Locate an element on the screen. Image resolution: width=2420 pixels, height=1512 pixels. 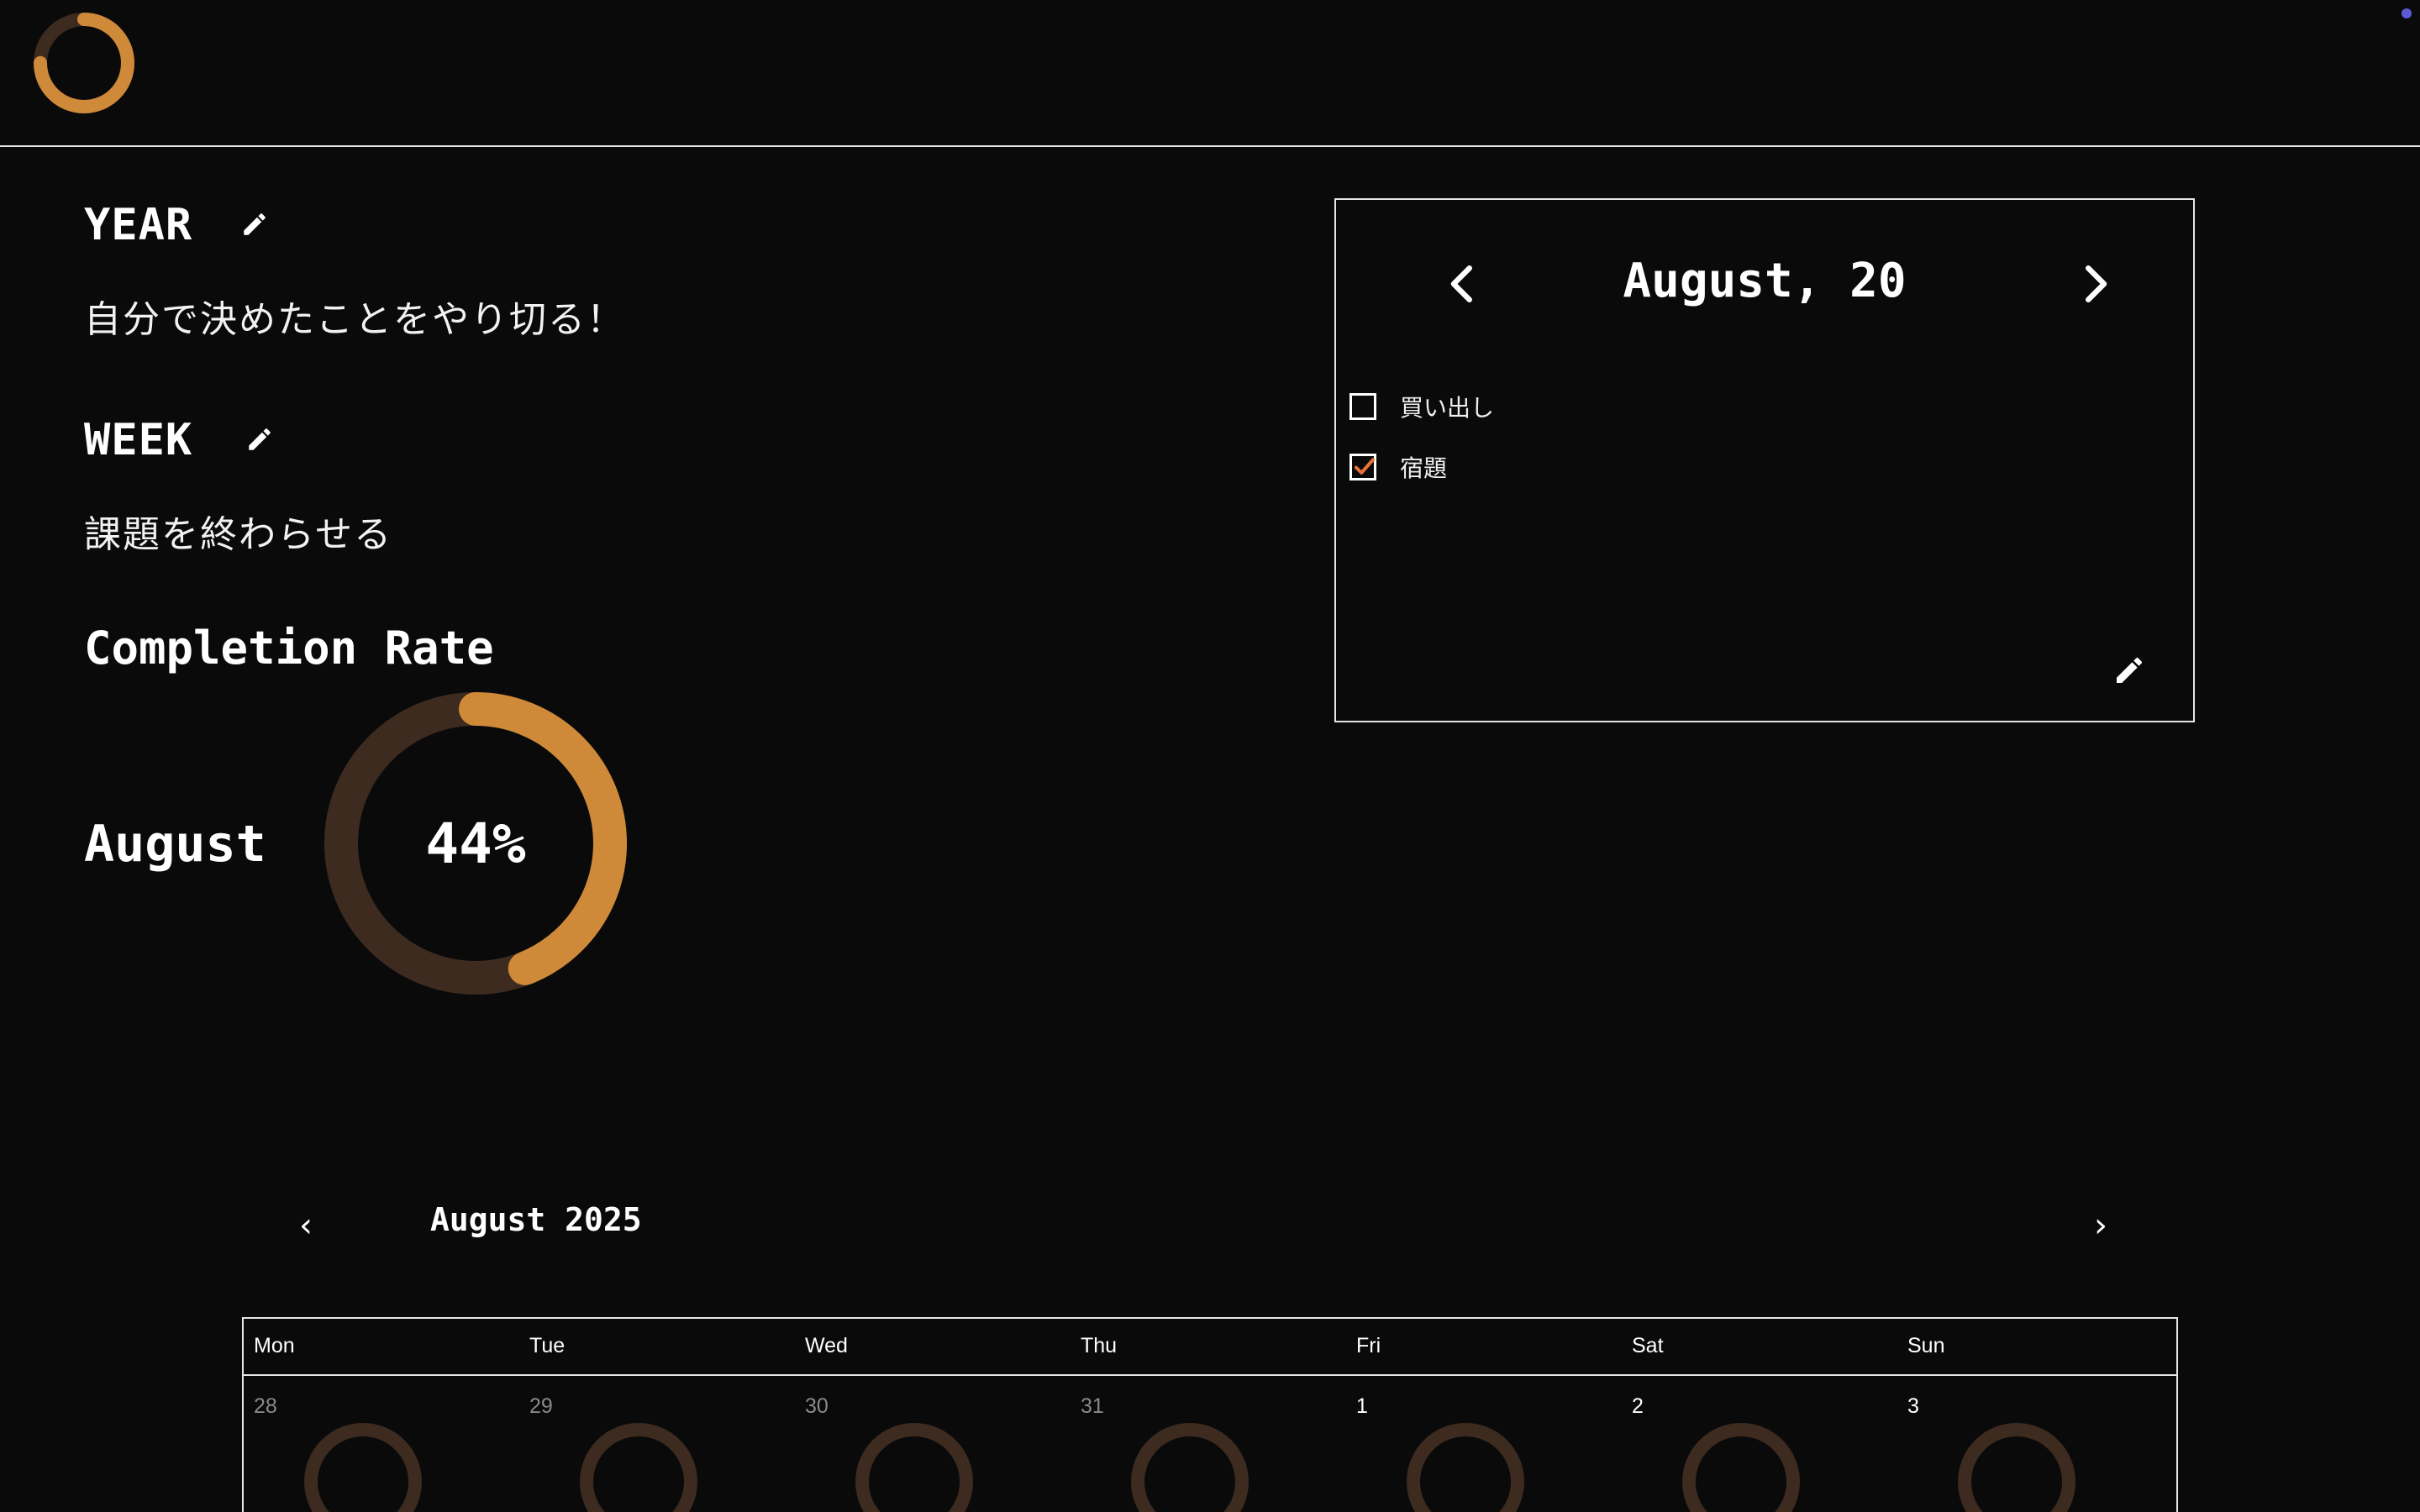
status-dot is located at coordinates (2407, 13).